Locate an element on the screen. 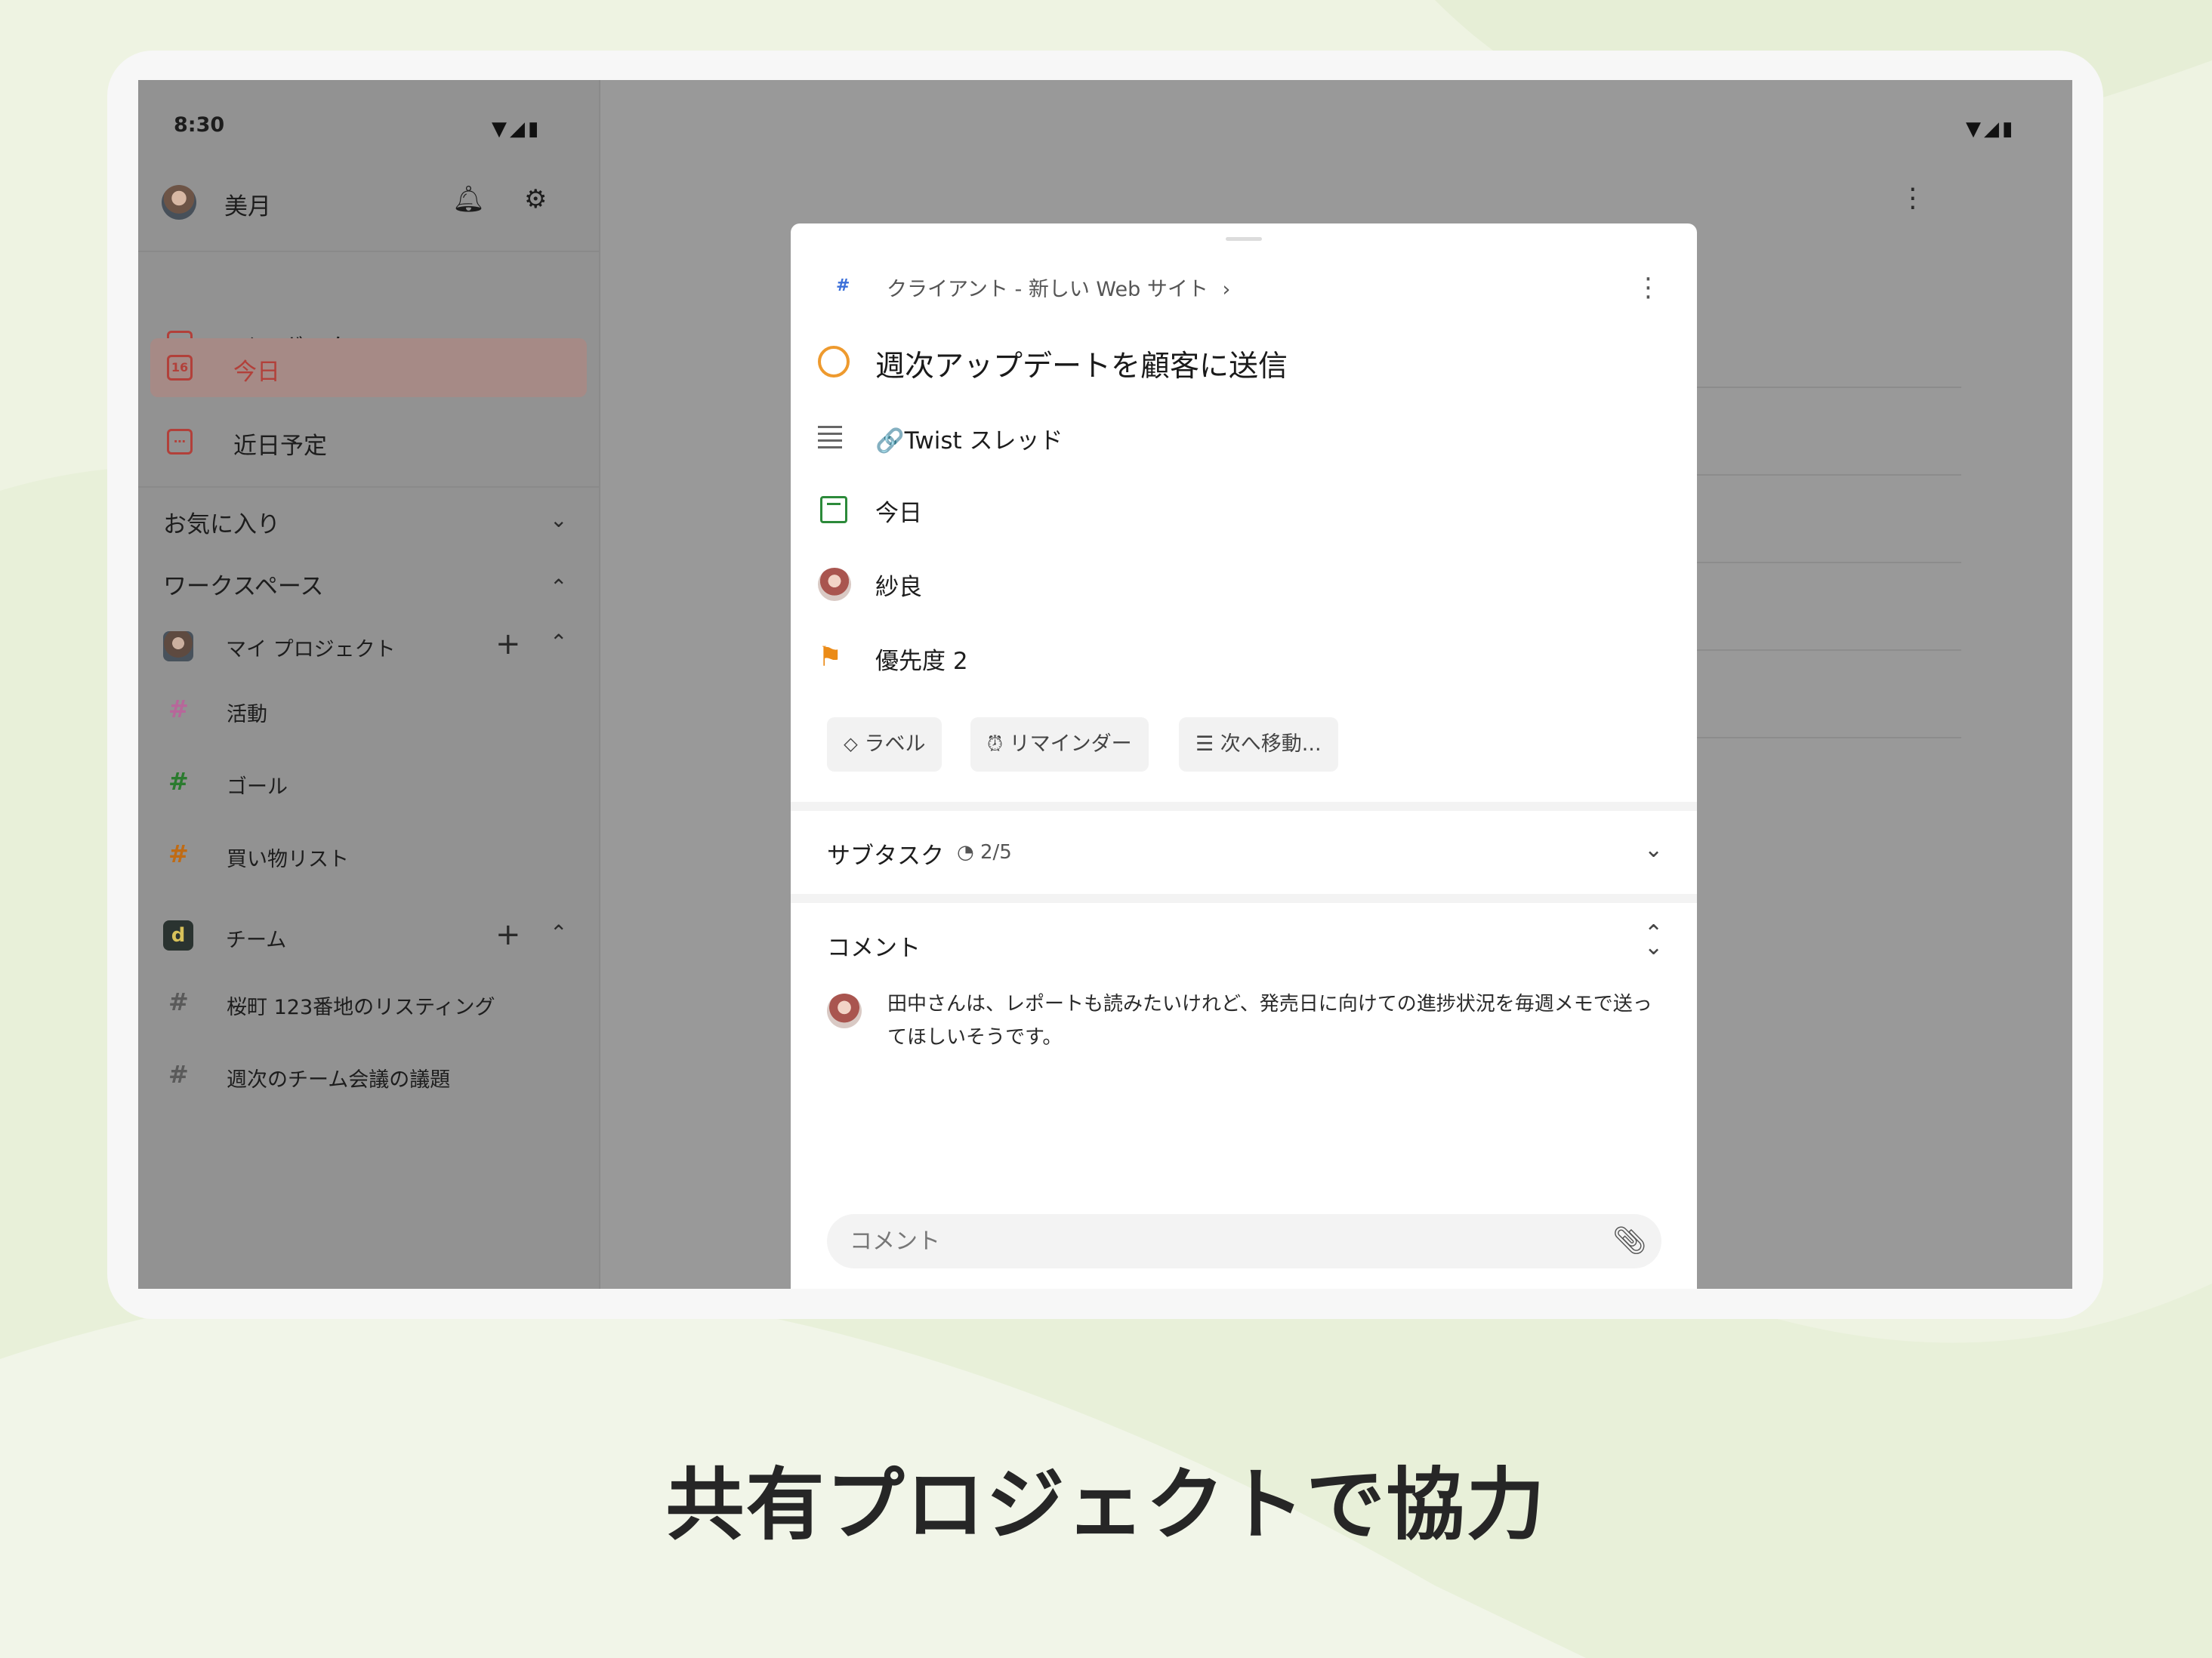 Image resolution: width=2212 pixels, height=1658 pixels. project-item: # 週次のチーム会議の議題 is located at coordinates (379, 1077).